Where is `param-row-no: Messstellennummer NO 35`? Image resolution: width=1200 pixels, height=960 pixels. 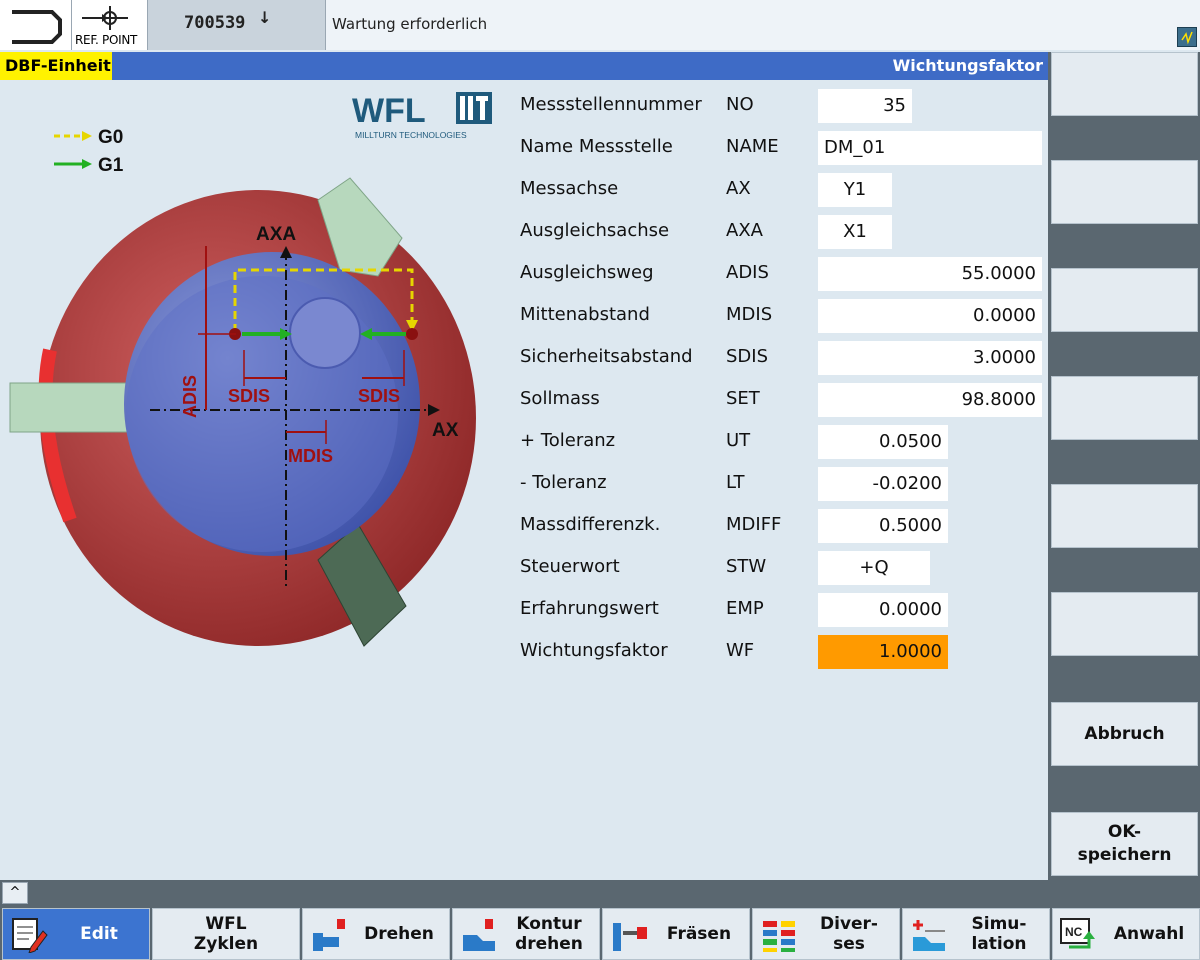
param-row-no: Messstellennummer NO 35 is located at coordinates (524, 107).